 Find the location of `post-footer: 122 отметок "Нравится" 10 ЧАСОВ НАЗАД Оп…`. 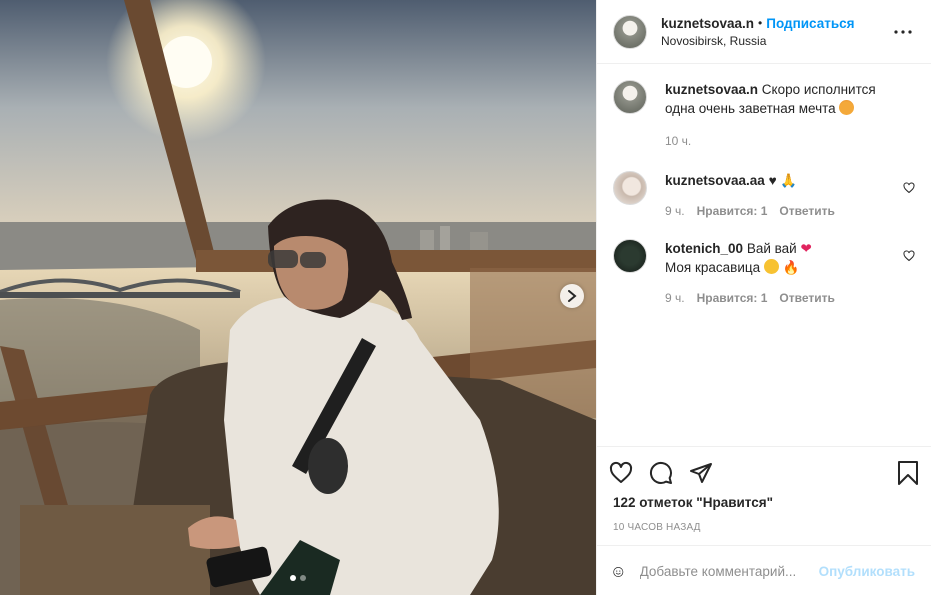

post-footer: 122 отметок "Нравится" 10 ЧАСОВ НАЗАД Оп… is located at coordinates (764, 513).